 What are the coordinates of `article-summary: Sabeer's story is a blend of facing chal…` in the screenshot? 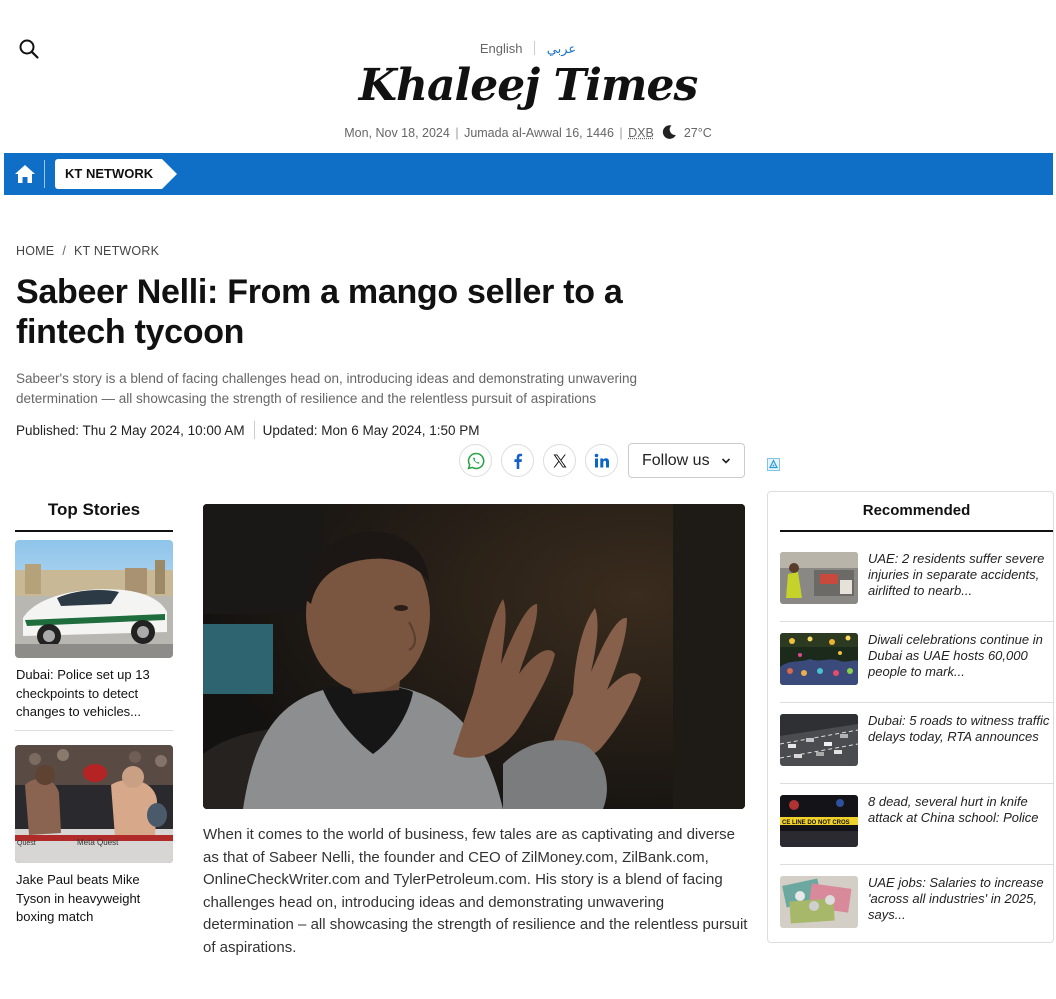 It's located at (326, 388).